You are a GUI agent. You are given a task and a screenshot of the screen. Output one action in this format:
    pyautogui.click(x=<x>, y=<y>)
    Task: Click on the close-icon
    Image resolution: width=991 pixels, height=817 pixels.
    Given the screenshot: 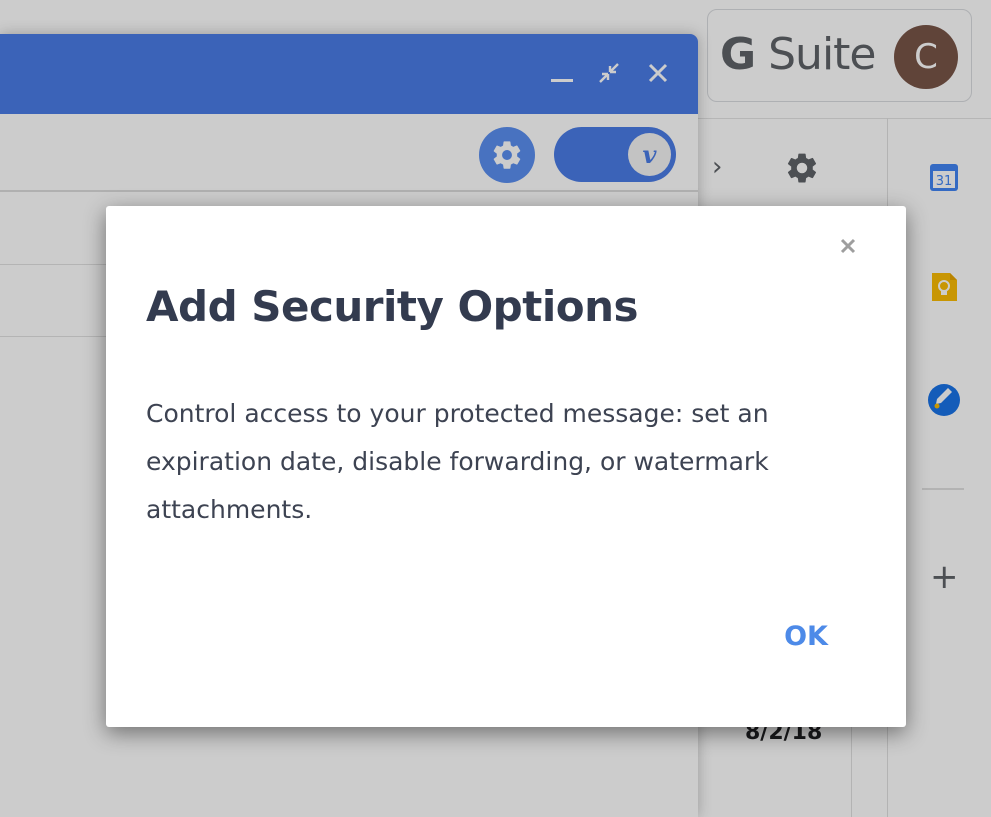 What is the action you would take?
    pyautogui.click(x=848, y=246)
    